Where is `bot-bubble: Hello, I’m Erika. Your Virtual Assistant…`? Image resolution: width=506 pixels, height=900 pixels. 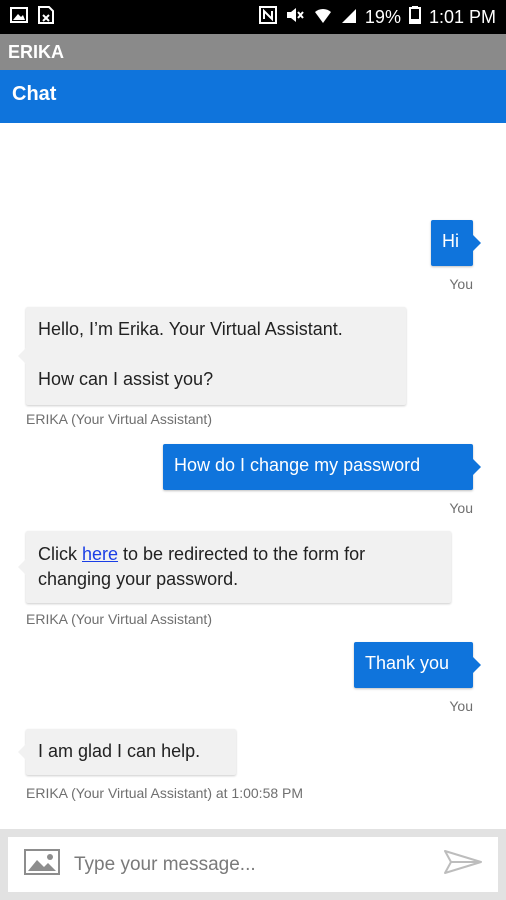 bot-bubble: Hello, I’m Erika. Your Virtual Assistant… is located at coordinates (216, 356).